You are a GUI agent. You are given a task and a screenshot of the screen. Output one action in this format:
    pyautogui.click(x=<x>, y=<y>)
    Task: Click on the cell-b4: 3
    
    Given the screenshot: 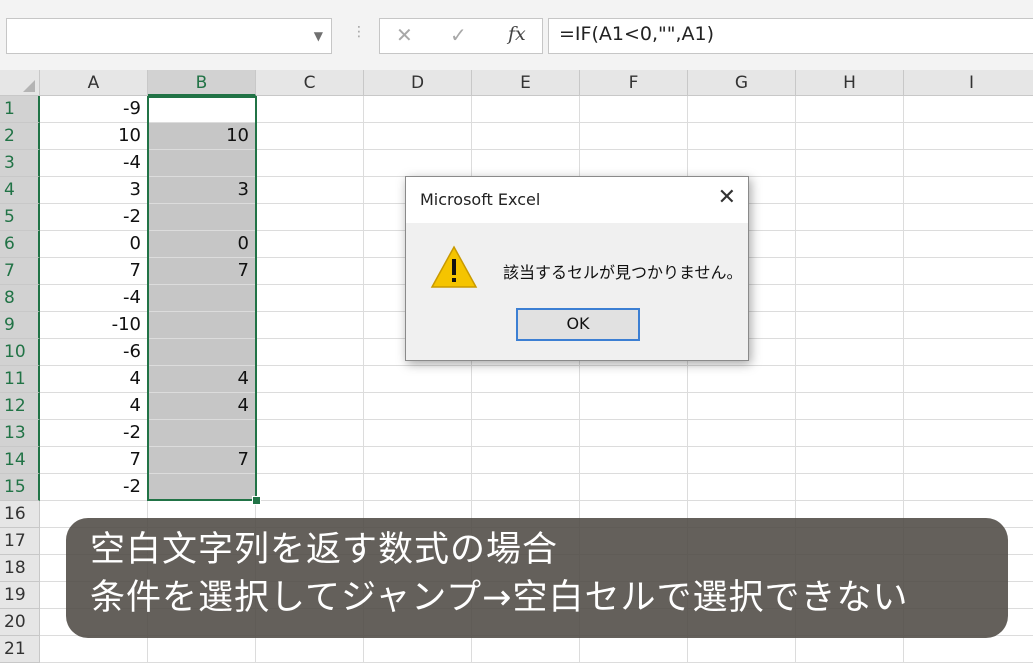 What is the action you would take?
    pyautogui.click(x=202, y=190)
    